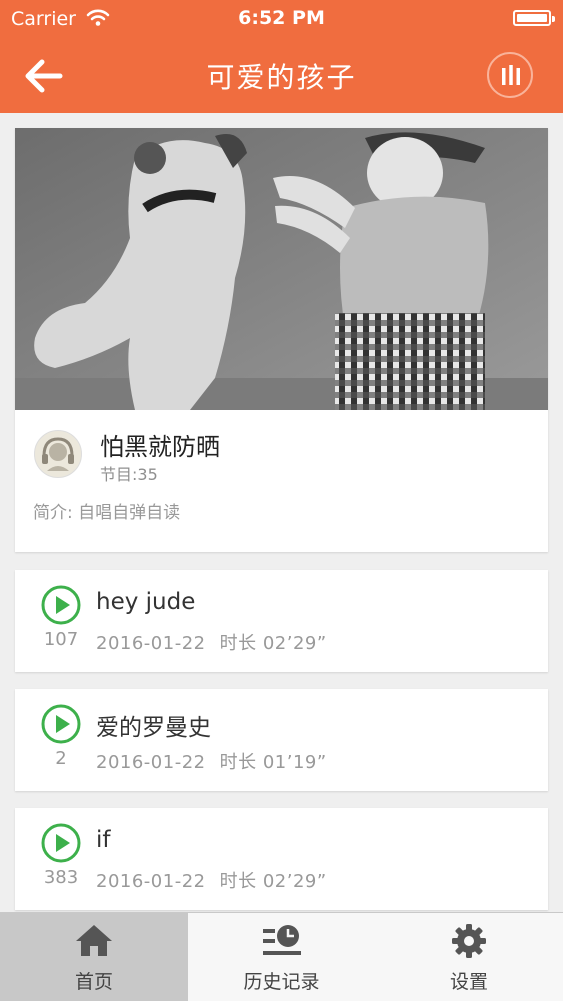 The image size is (563, 1001). Describe the element at coordinates (160, 447) in the screenshot. I see `album-name: 怕黑就防晒` at that location.